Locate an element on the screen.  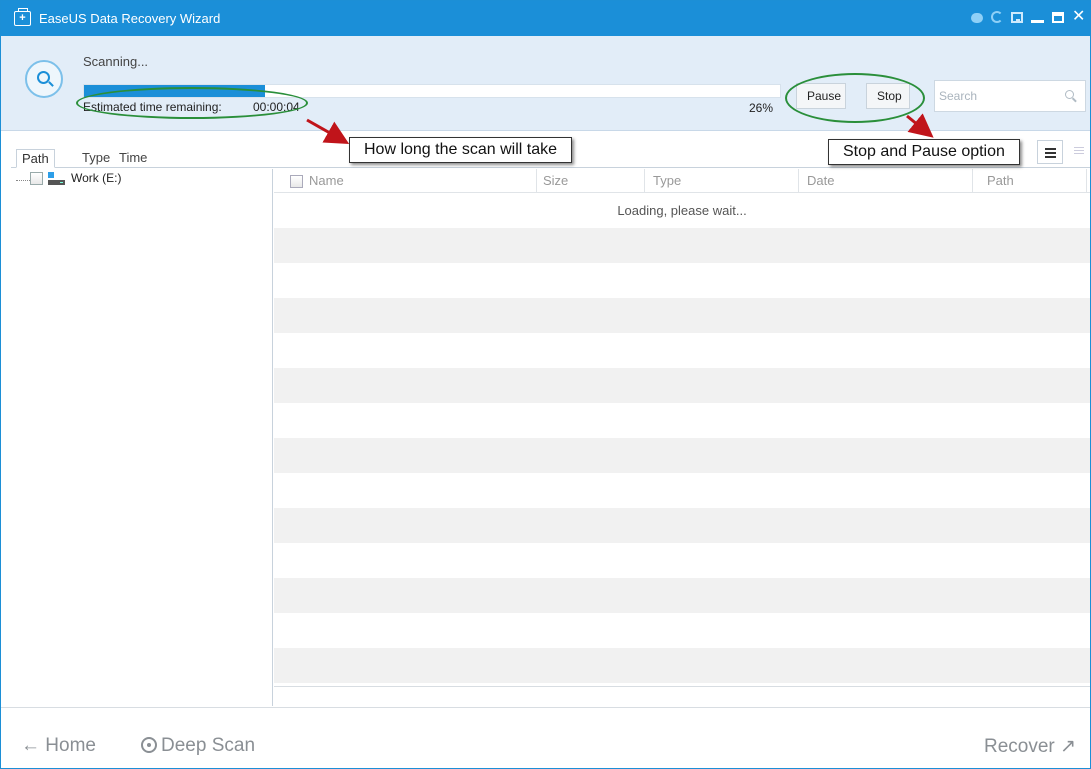
tab-path: Path is located at coordinates (35, 158).